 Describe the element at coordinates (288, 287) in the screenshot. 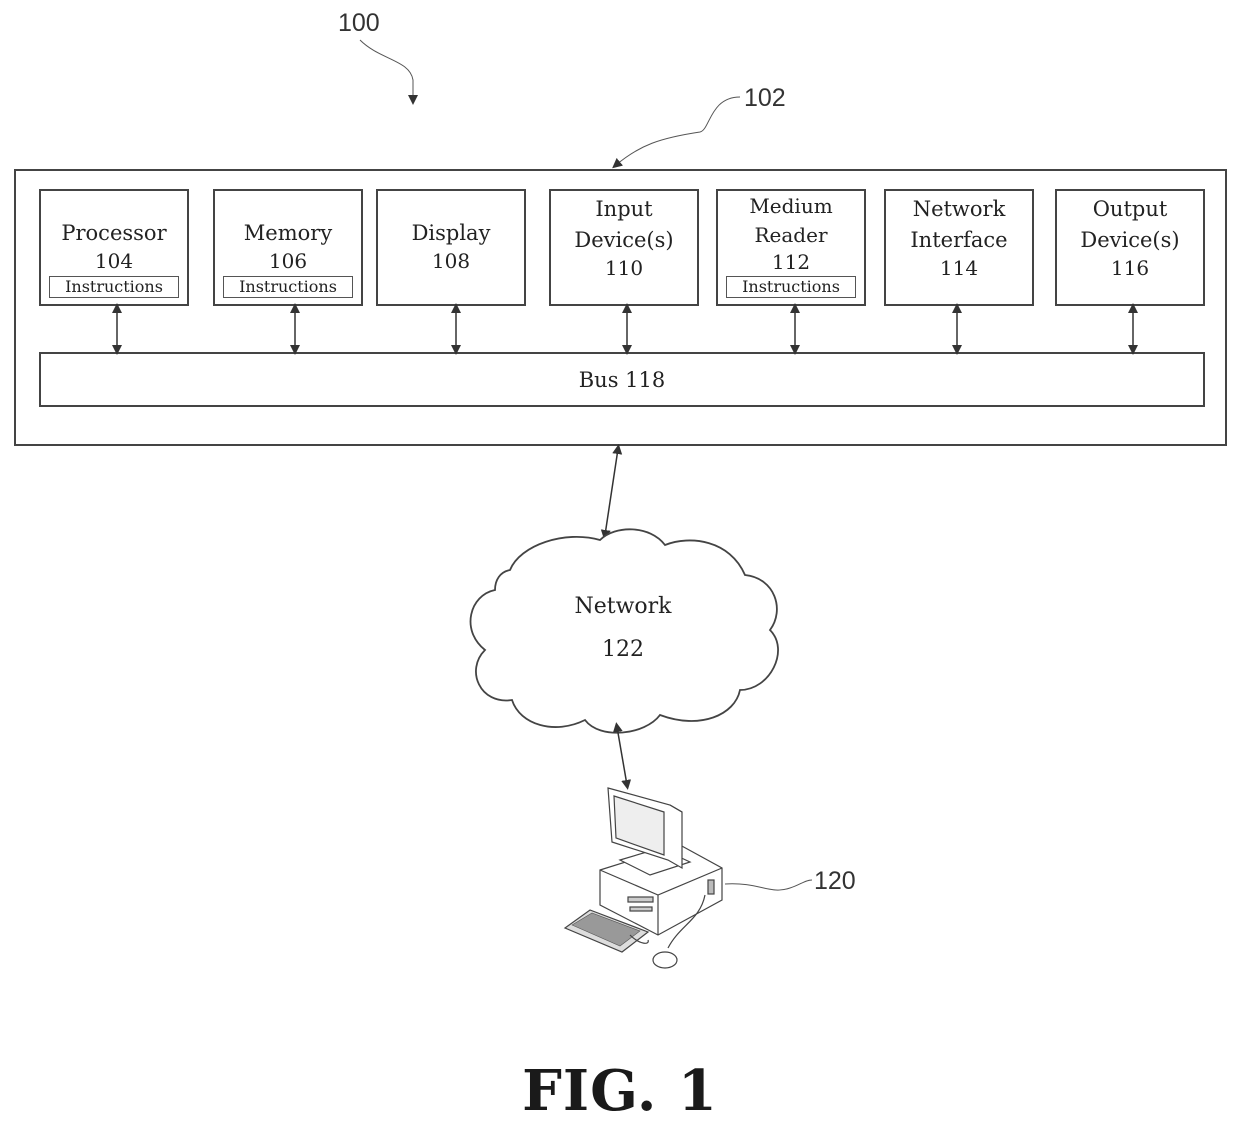

I see `memory-instructions: Instructions` at that location.